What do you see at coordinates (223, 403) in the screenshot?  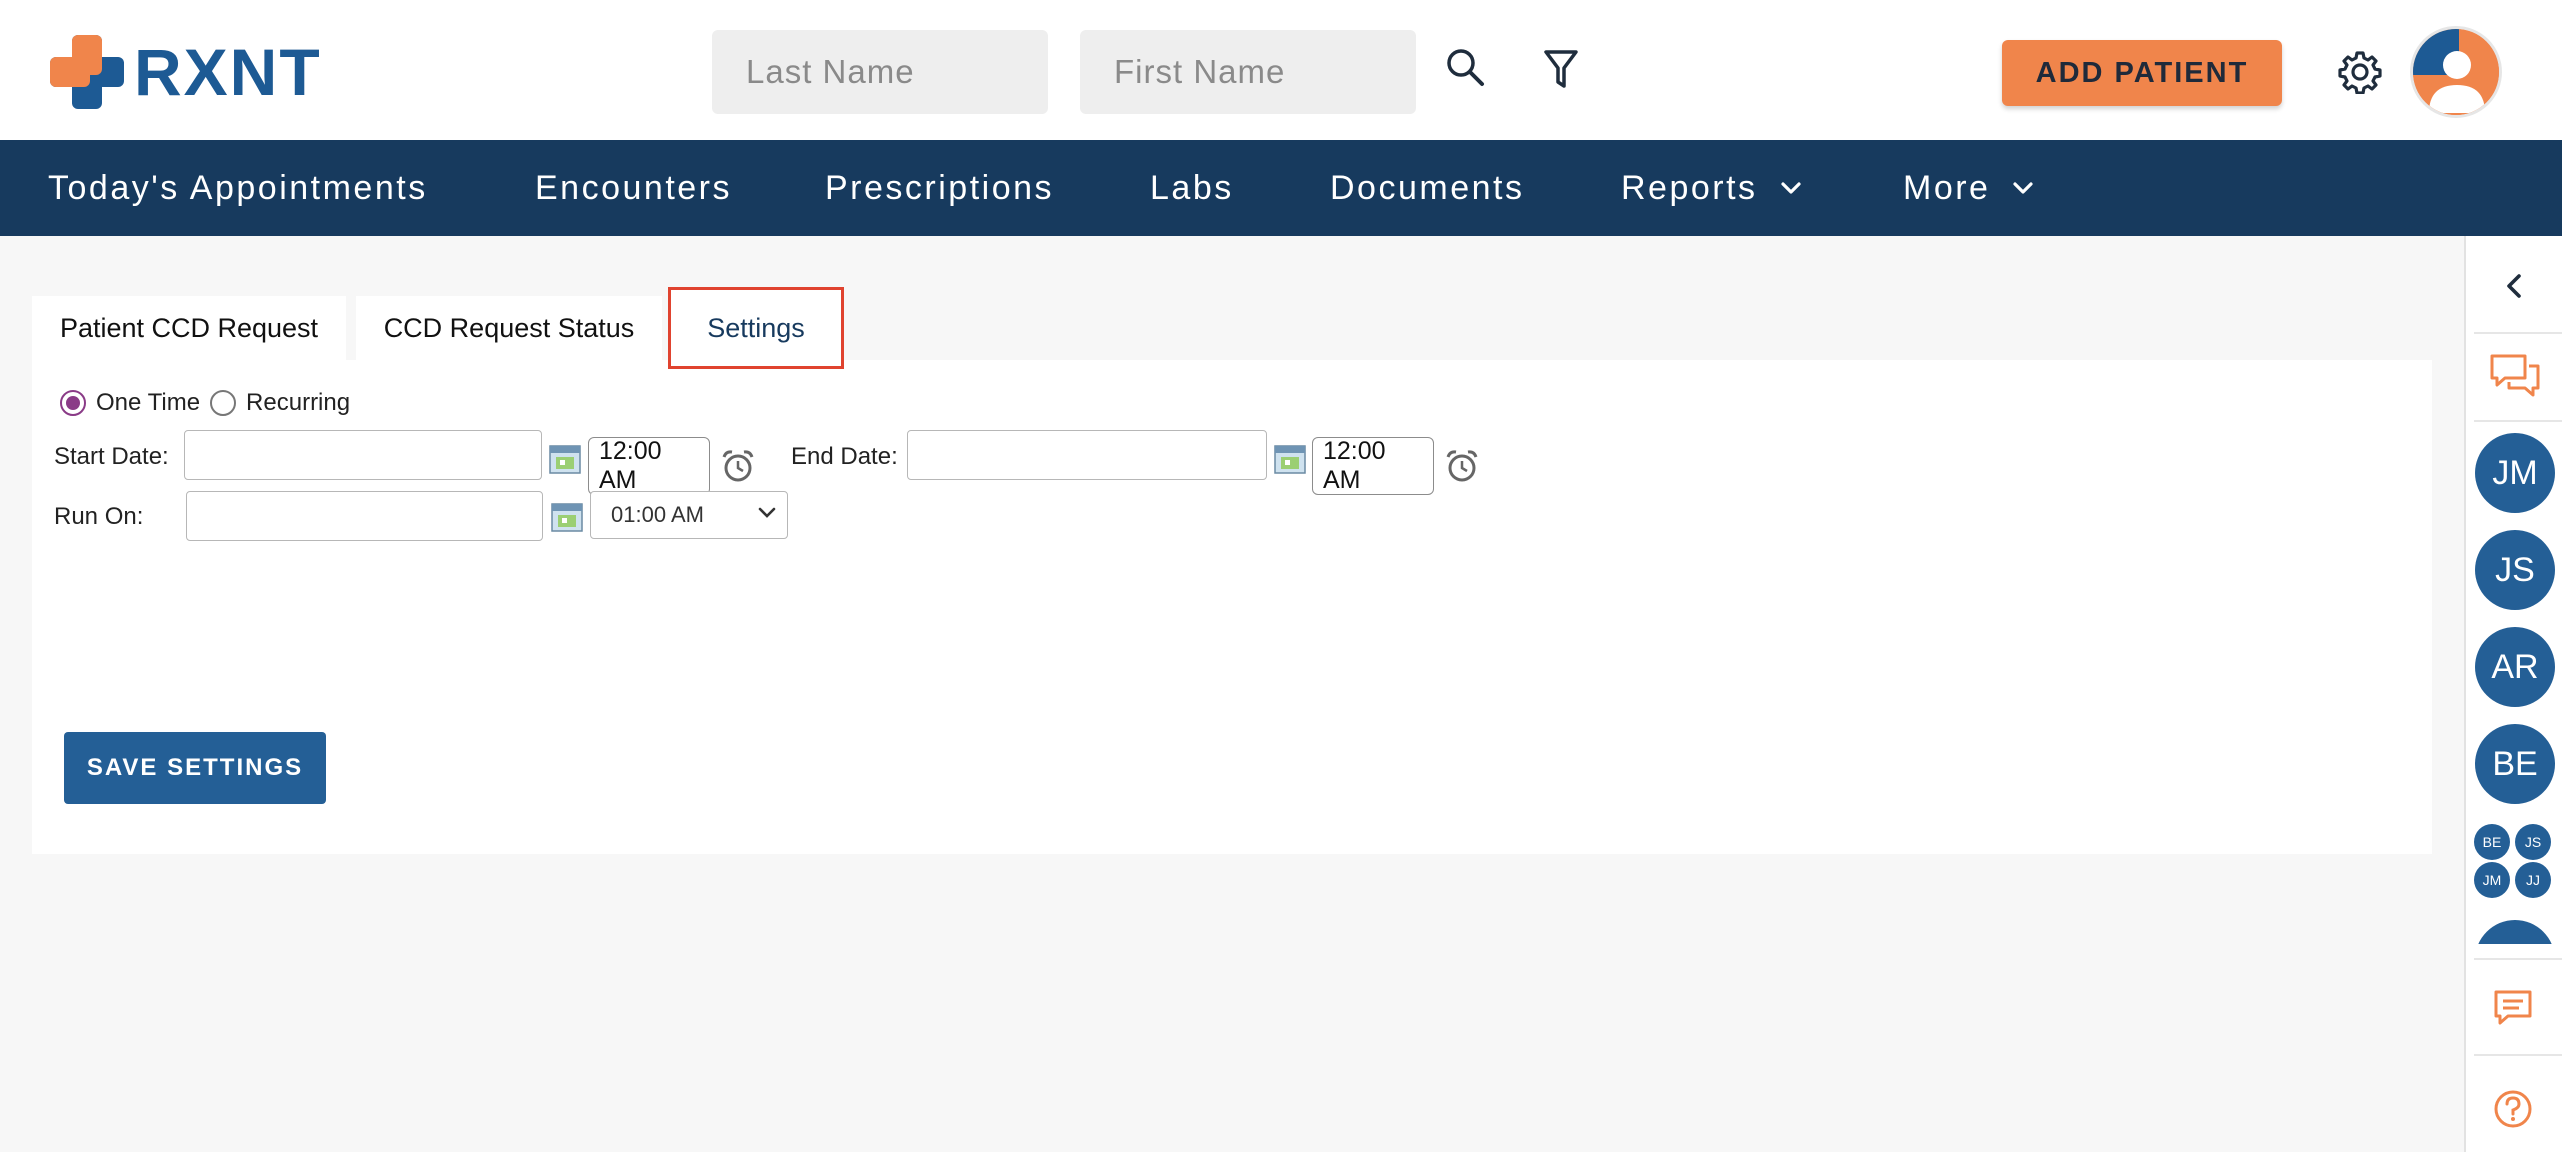 I see `recurring-radio` at bounding box center [223, 403].